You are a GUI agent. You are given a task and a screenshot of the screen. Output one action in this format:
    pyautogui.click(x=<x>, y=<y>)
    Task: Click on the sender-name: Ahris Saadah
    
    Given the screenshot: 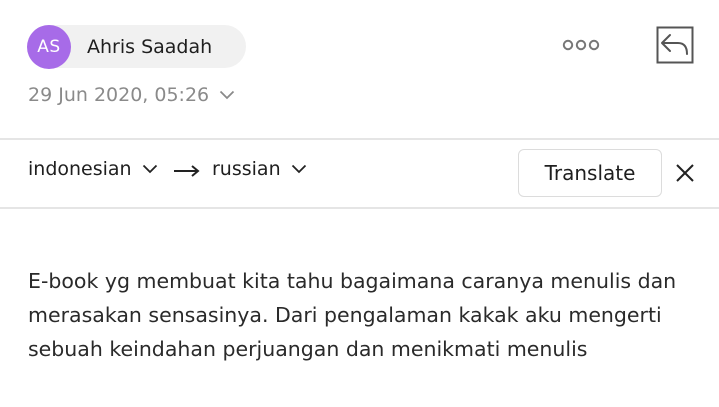 What is the action you would take?
    pyautogui.click(x=150, y=46)
    